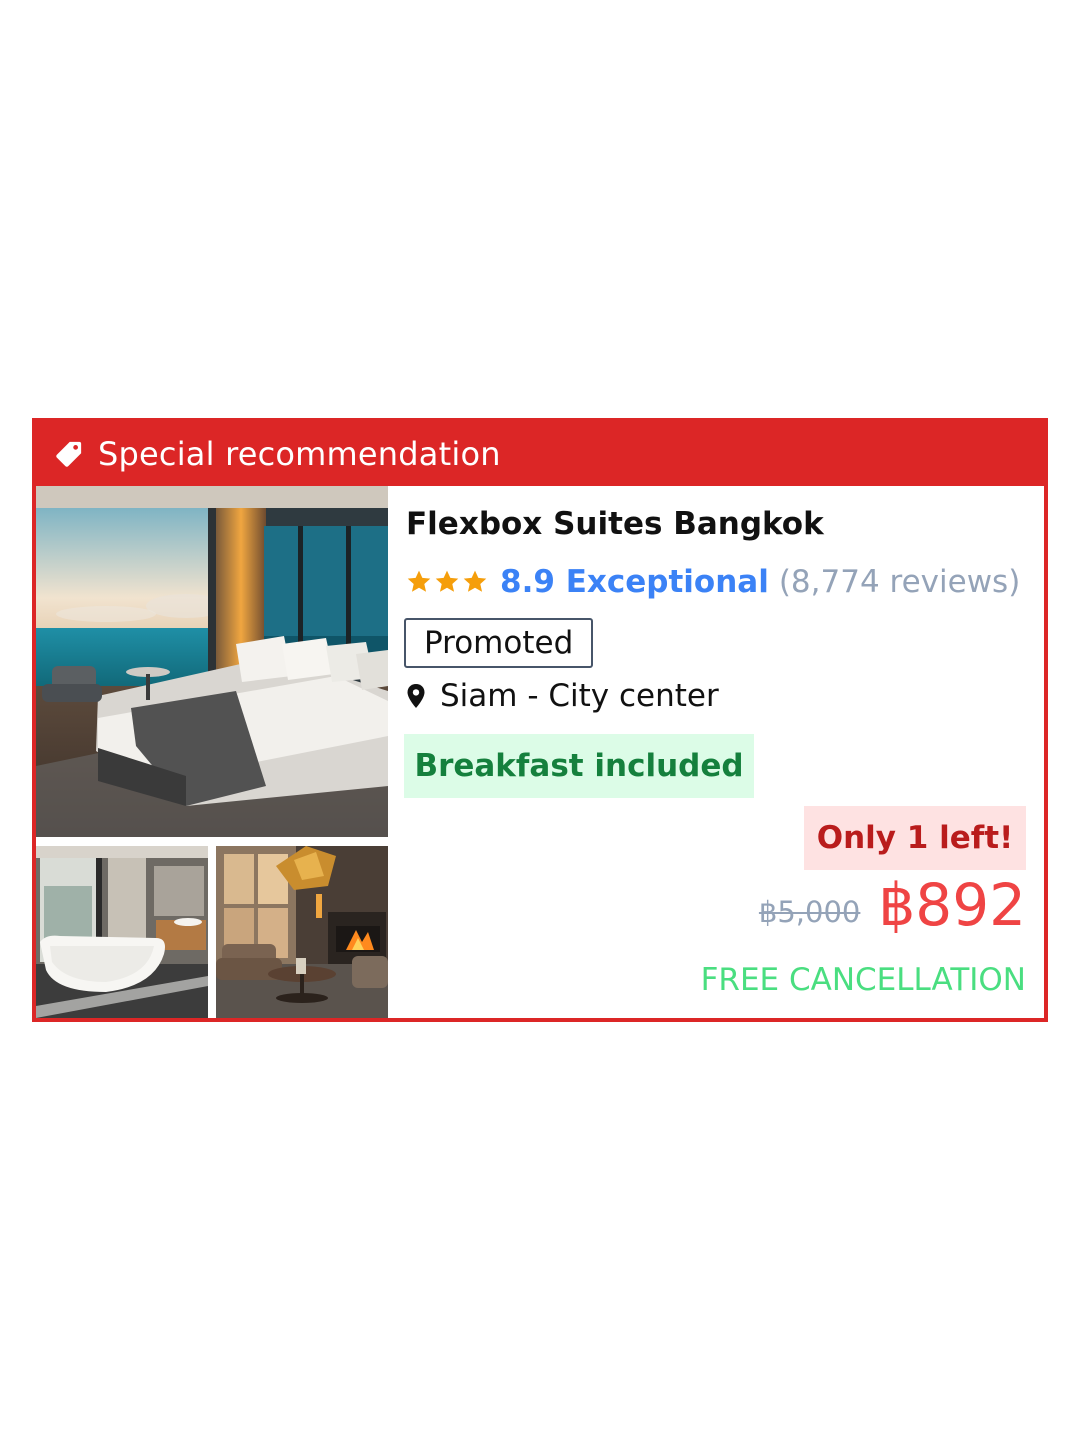 This screenshot has width=1080, height=1440. I want to click on hotel-name: Flexbox Suites Bangkok, so click(615, 524).